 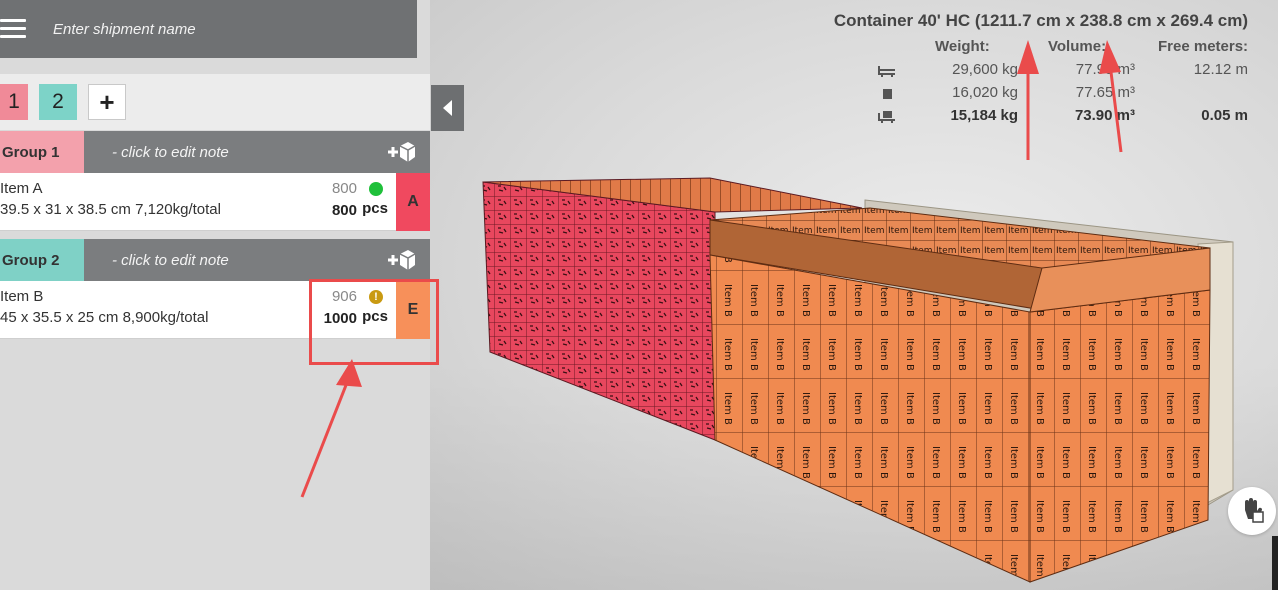 What do you see at coordinates (107, 102) in the screenshot?
I see `add-container-button: +` at bounding box center [107, 102].